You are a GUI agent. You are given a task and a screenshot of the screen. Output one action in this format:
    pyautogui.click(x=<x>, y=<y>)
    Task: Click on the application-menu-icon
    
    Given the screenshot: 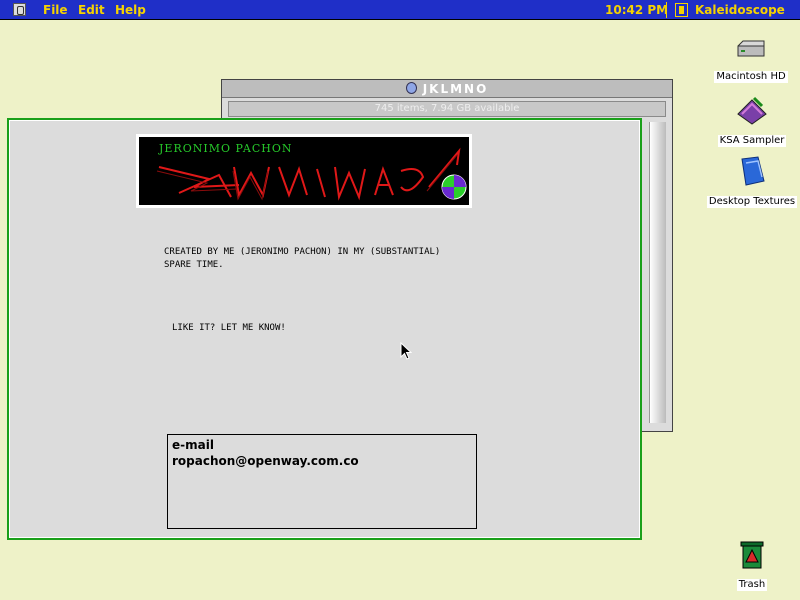 What is the action you would take?
    pyautogui.click(x=681, y=10)
    